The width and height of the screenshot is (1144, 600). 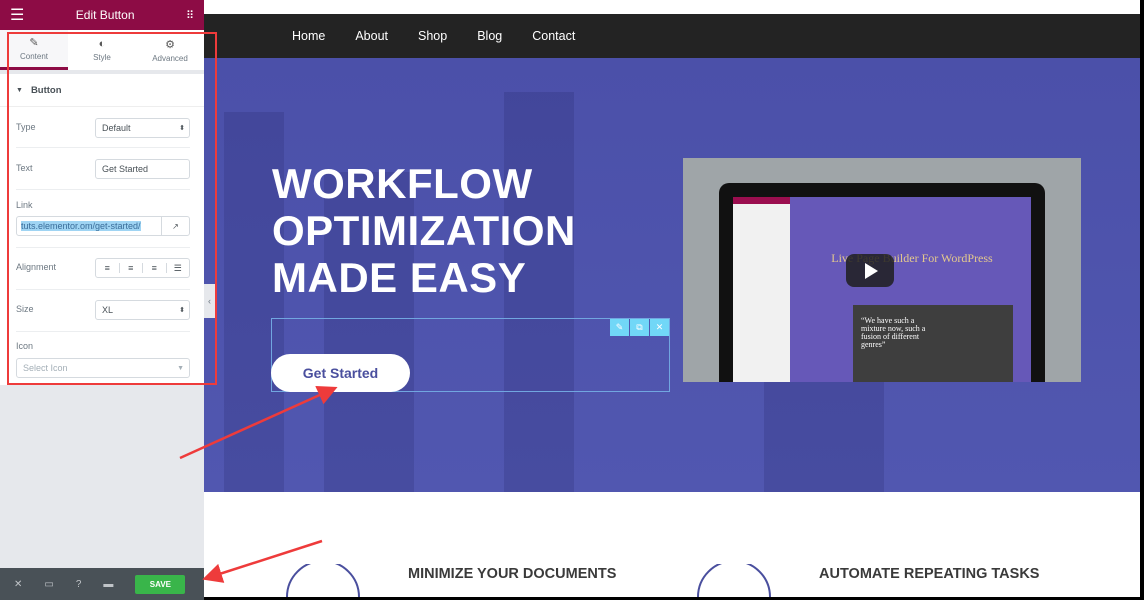 I want to click on icon-label: Icon, so click(x=25, y=346).